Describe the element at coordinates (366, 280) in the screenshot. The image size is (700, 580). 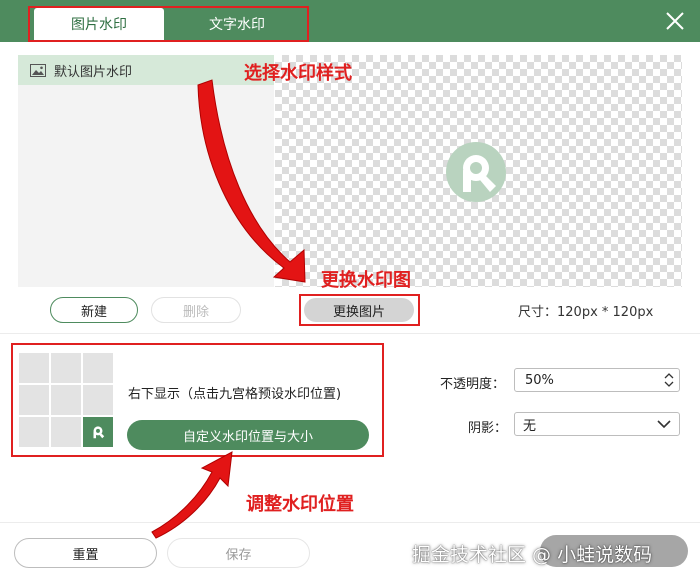
I see `annotation-change-image: 更换水印图` at that location.